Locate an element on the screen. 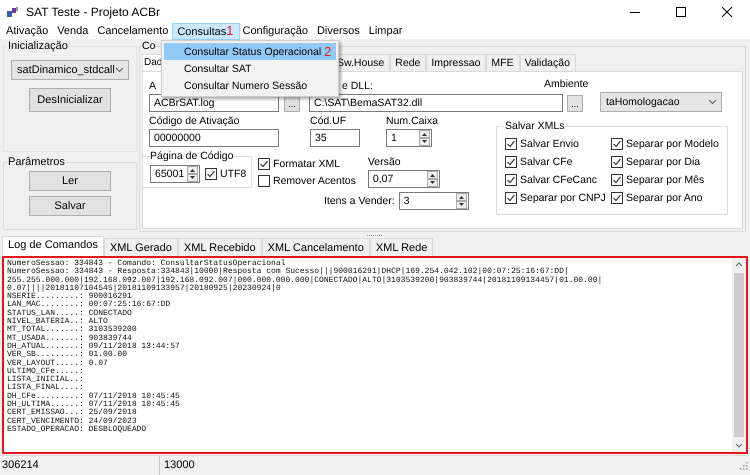 The width and height of the screenshot is (750, 475). window-title: SAT Teste - Projeto ACBr is located at coordinates (94, 12).